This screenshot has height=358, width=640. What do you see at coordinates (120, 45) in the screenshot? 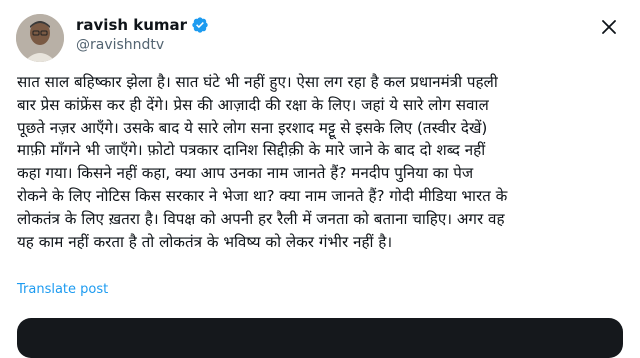
I see `user-handle: @ravishndtv` at bounding box center [120, 45].